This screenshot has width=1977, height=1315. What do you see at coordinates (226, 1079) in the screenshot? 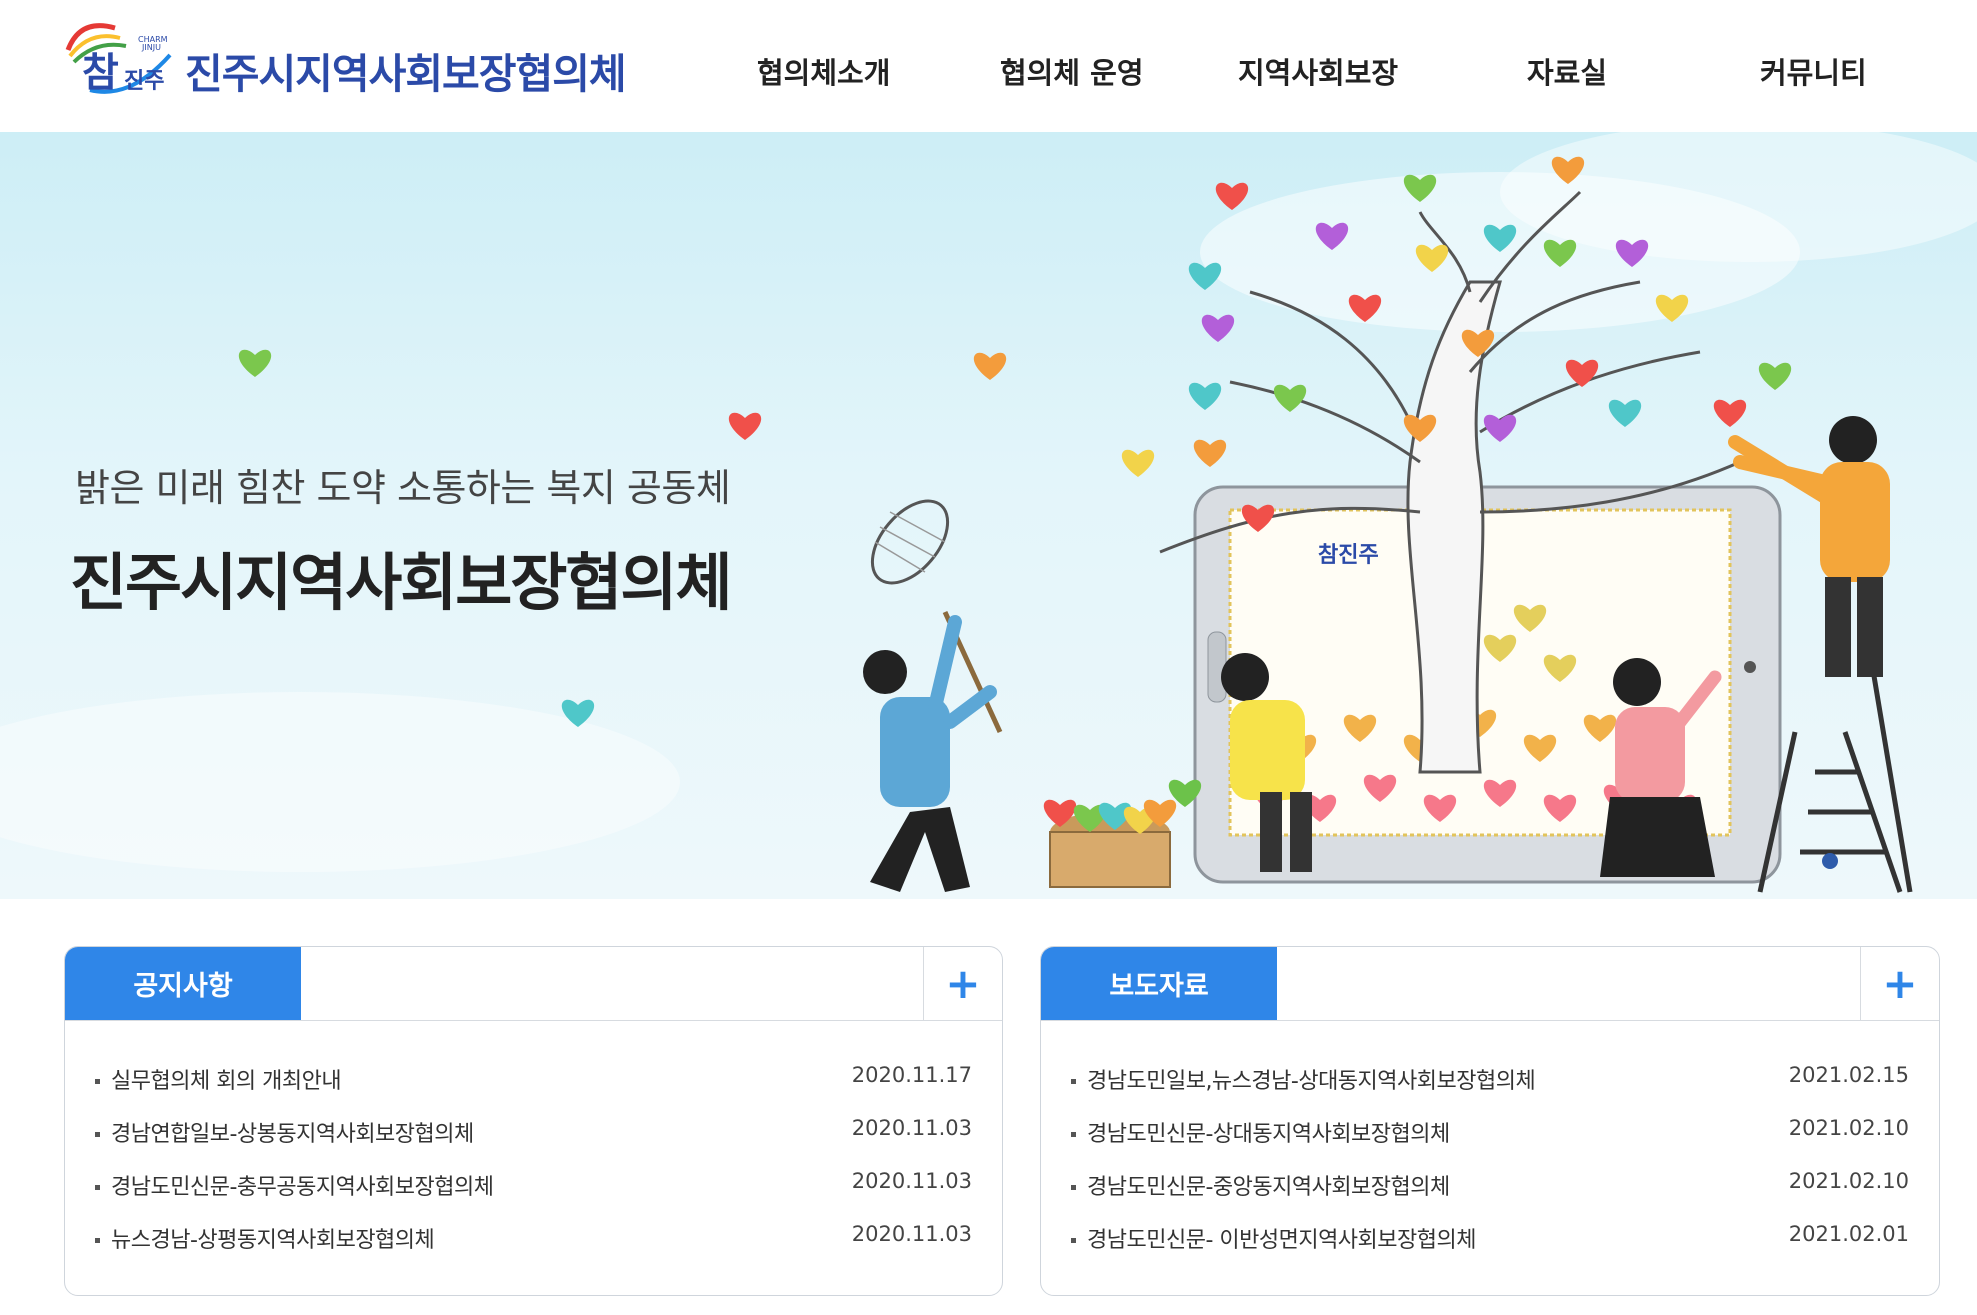
I see `list-item-title: 실무협의체 회의 개최안내` at bounding box center [226, 1079].